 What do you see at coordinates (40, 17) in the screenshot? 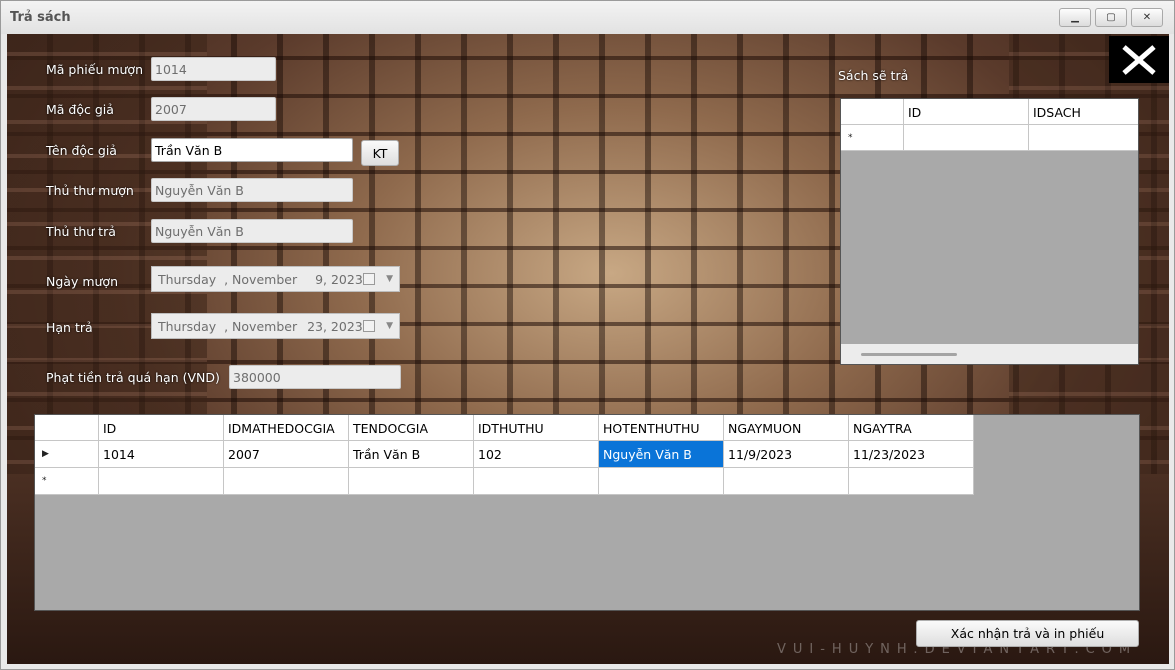
I see `window-title: Trả sách` at bounding box center [40, 17].